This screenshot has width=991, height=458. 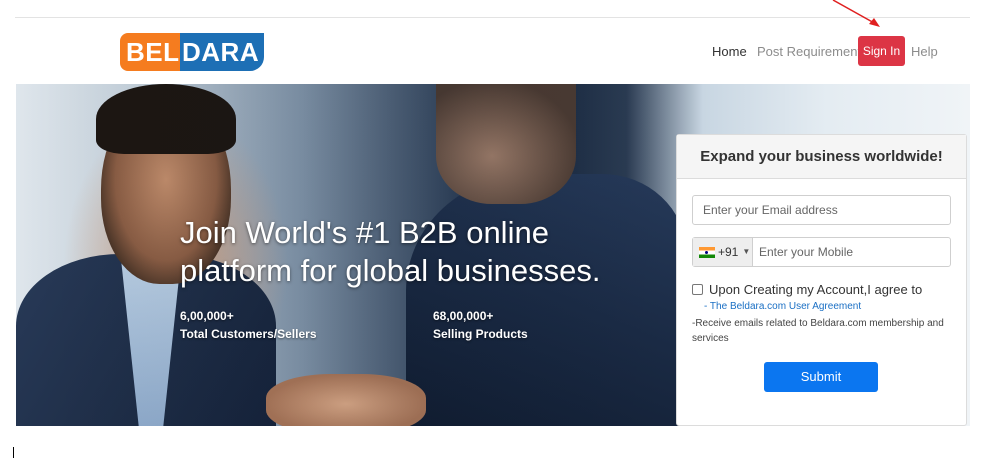 What do you see at coordinates (480, 325) in the screenshot?
I see `stat-products: 68,00,000+ Selling Products` at bounding box center [480, 325].